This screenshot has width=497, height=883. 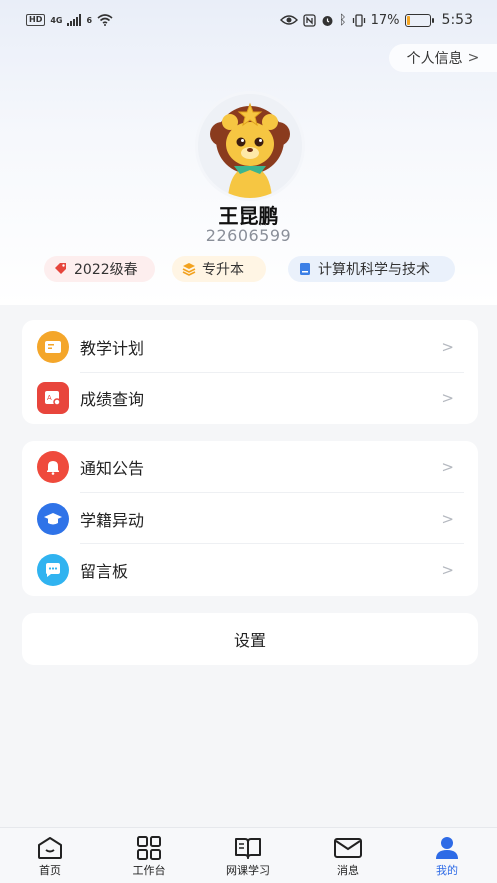 I want to click on settings-label: 设置, so click(x=249, y=640).